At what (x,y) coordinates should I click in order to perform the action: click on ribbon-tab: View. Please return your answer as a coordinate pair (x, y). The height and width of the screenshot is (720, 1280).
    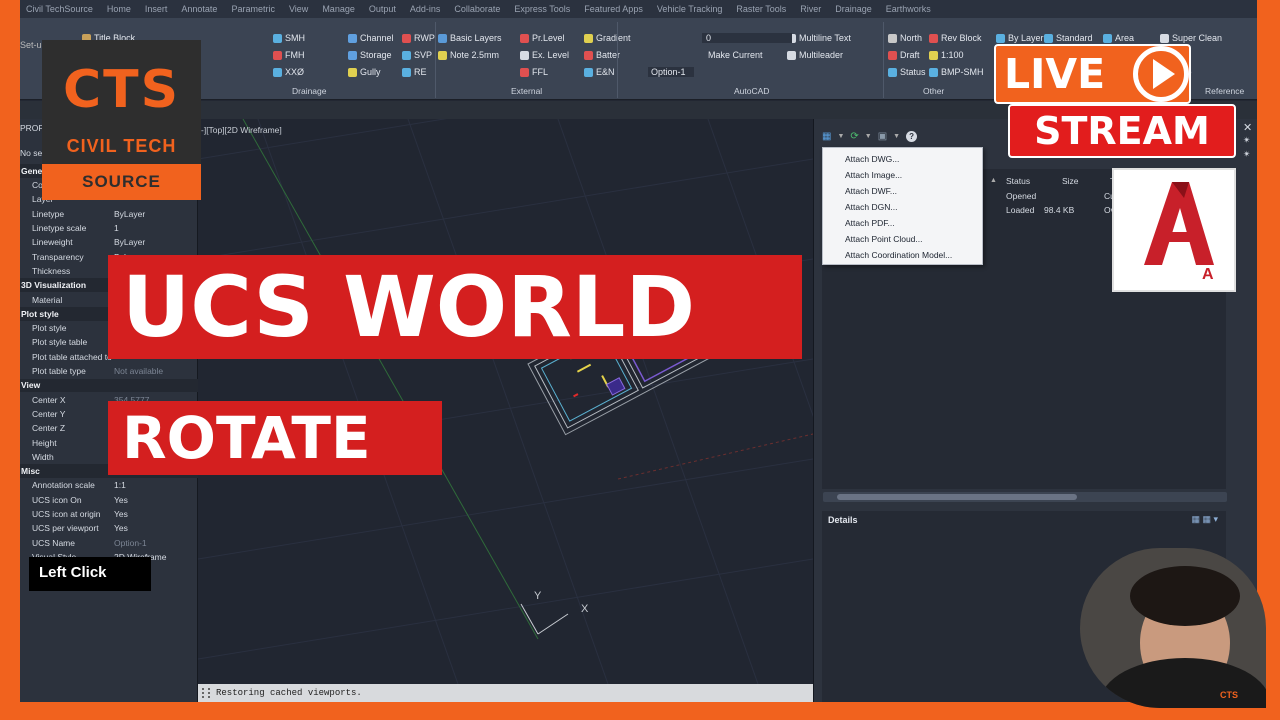
    Looking at the image, I should click on (298, 9).